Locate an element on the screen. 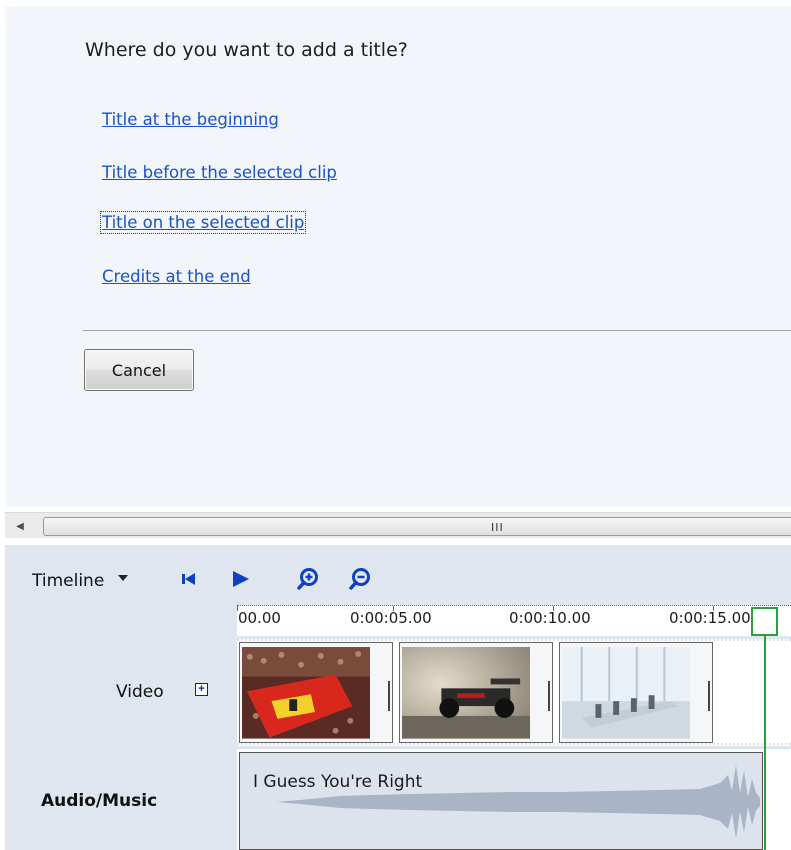  zoom-in-icon is located at coordinates (308, 579).